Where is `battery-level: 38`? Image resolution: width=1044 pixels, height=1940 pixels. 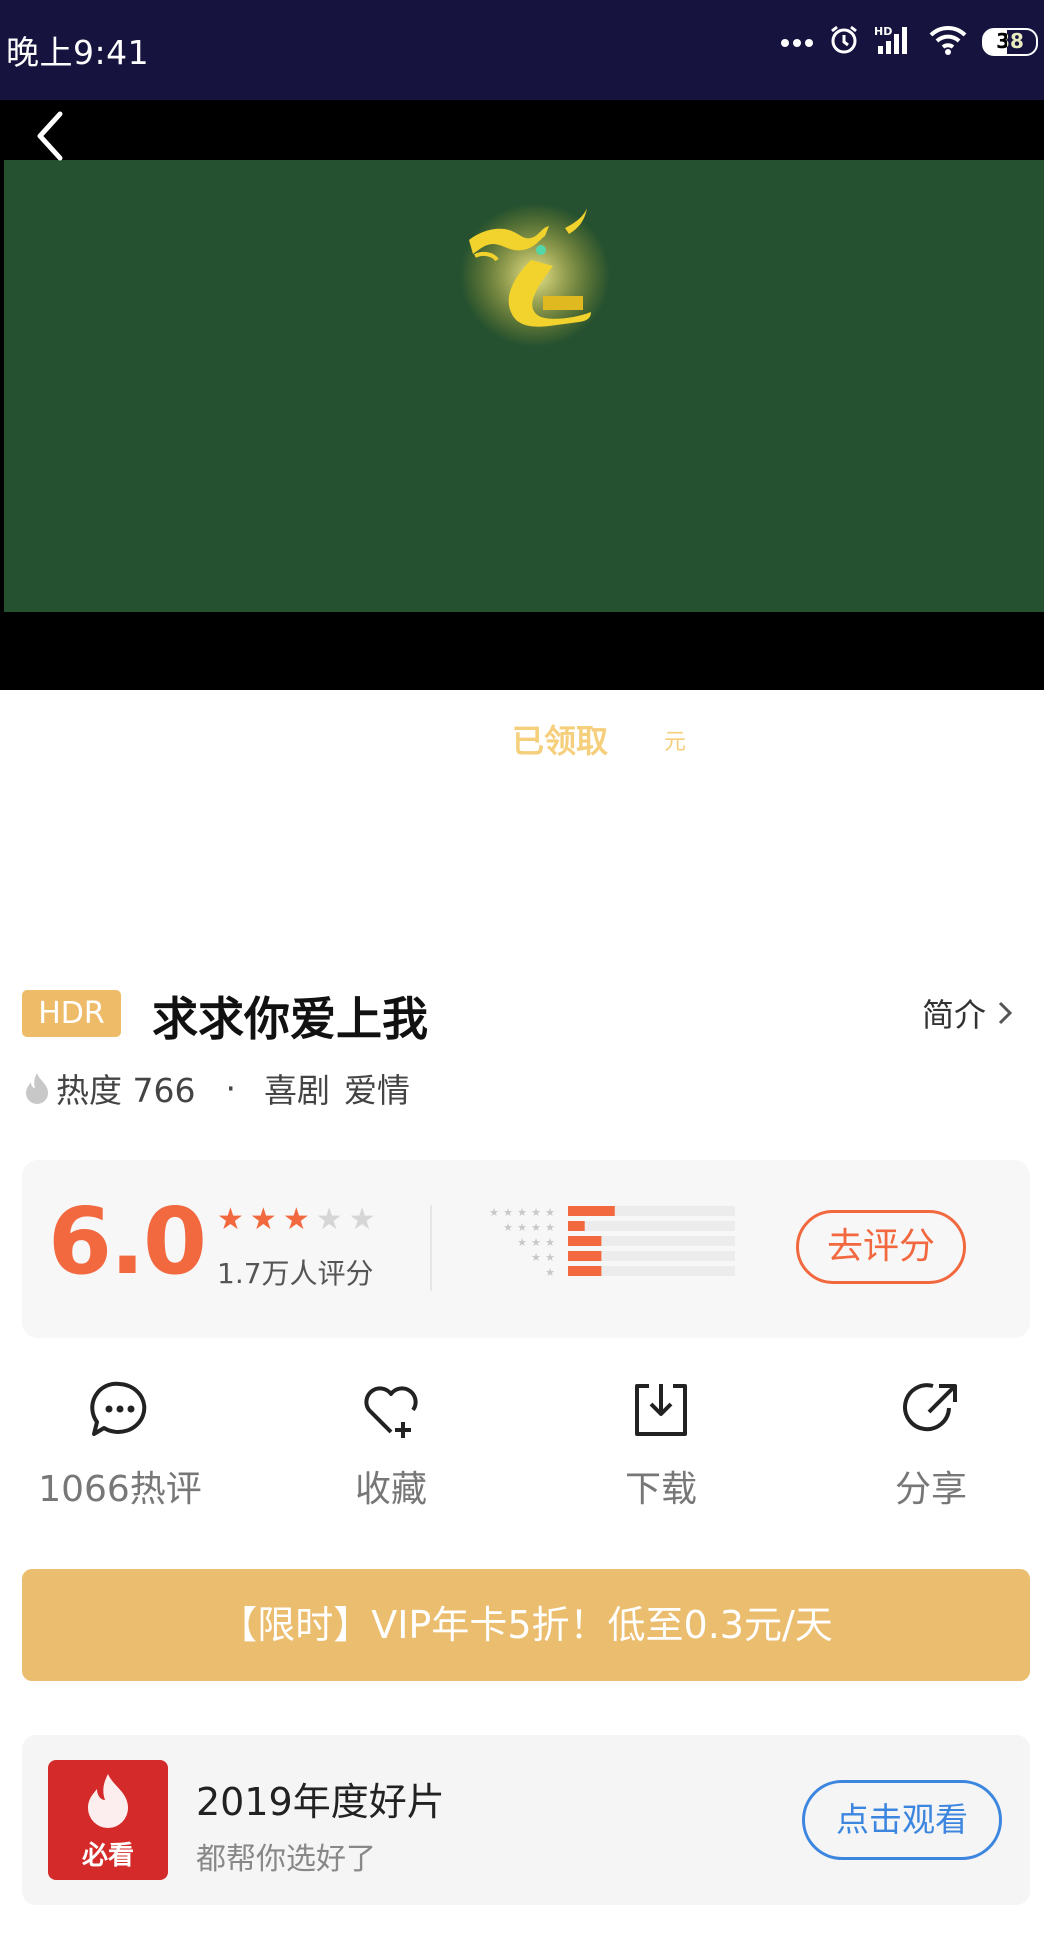 battery-level: 38 is located at coordinates (1010, 41).